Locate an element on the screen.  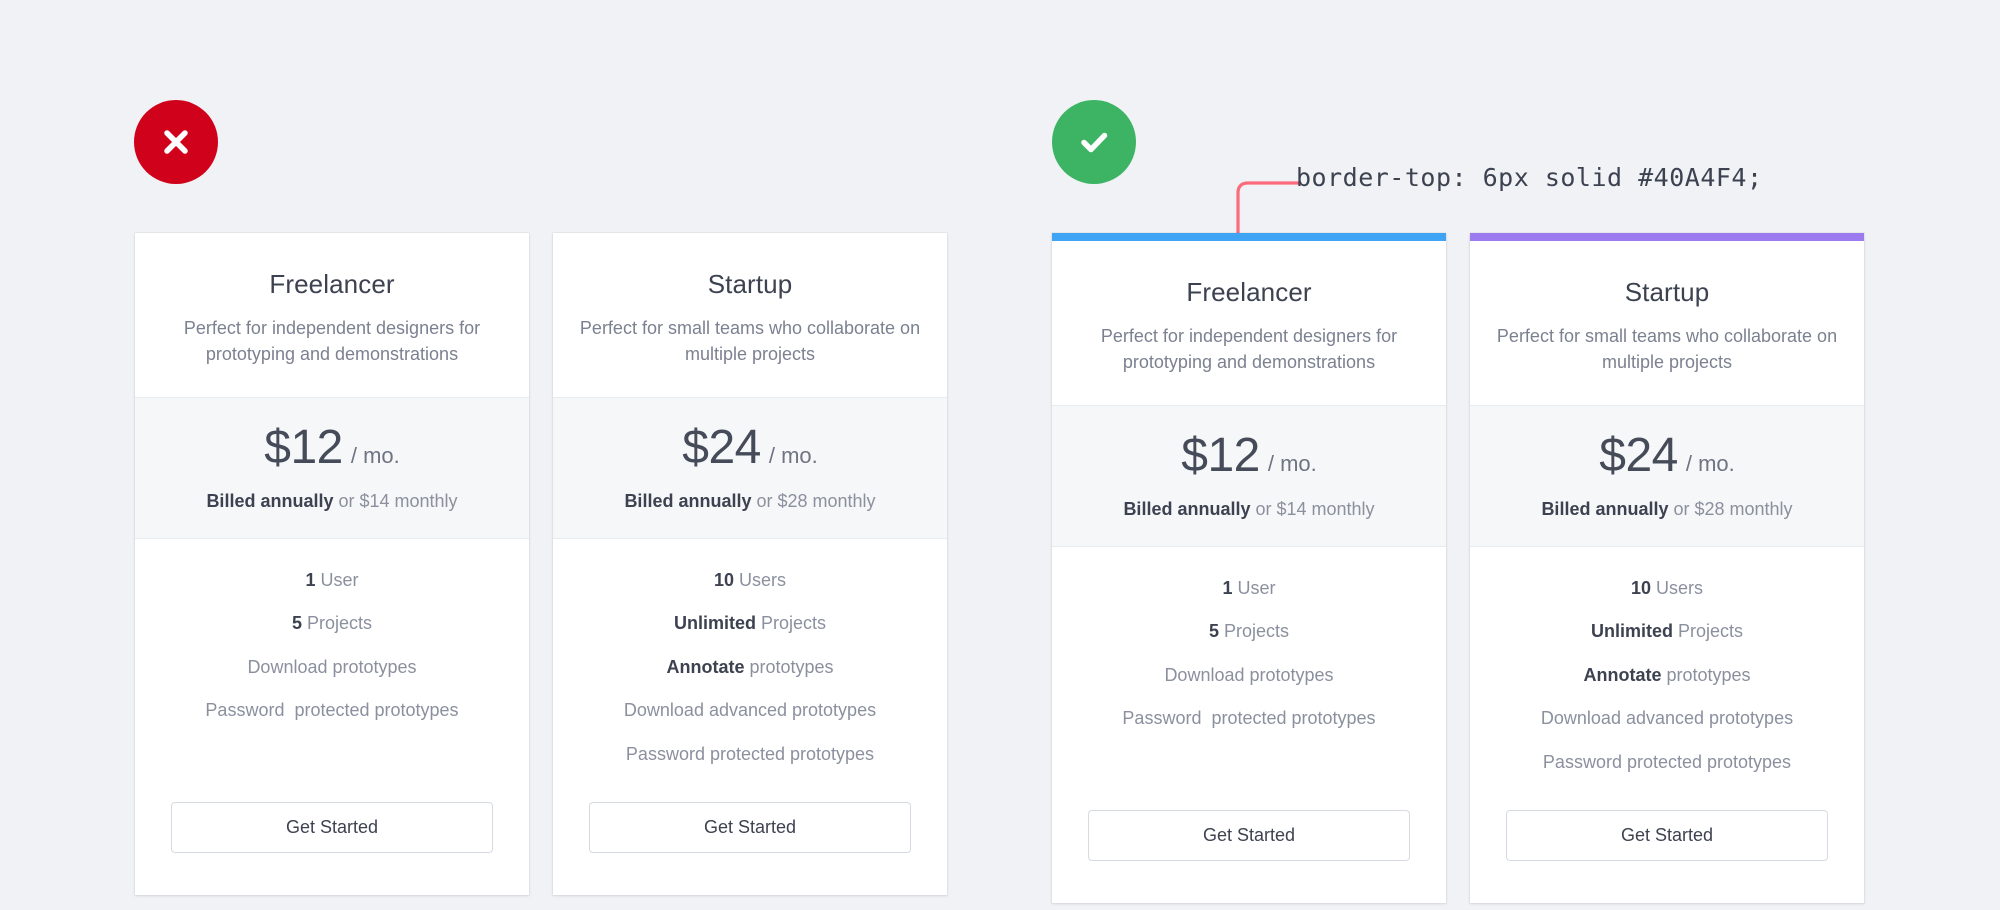
check-circle-icon is located at coordinates (1094, 142).